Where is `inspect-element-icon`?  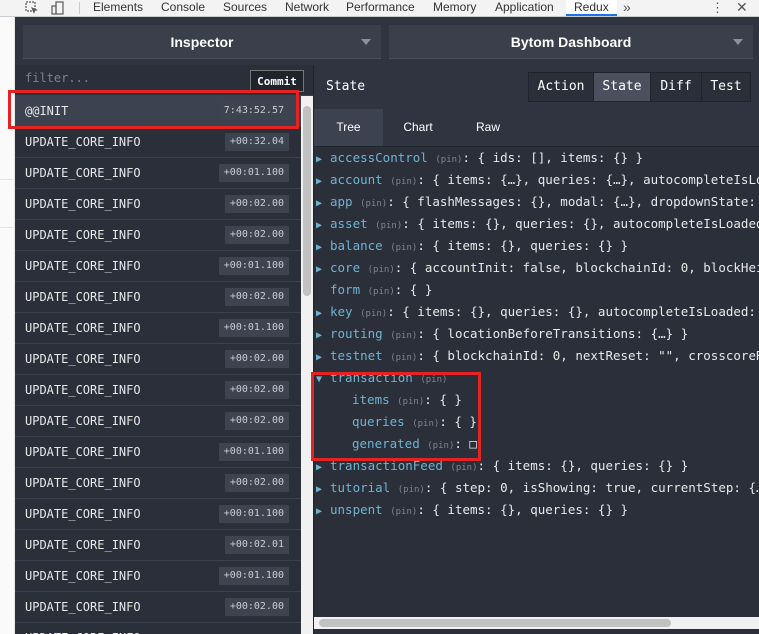
inspect-element-icon is located at coordinates (32, 8).